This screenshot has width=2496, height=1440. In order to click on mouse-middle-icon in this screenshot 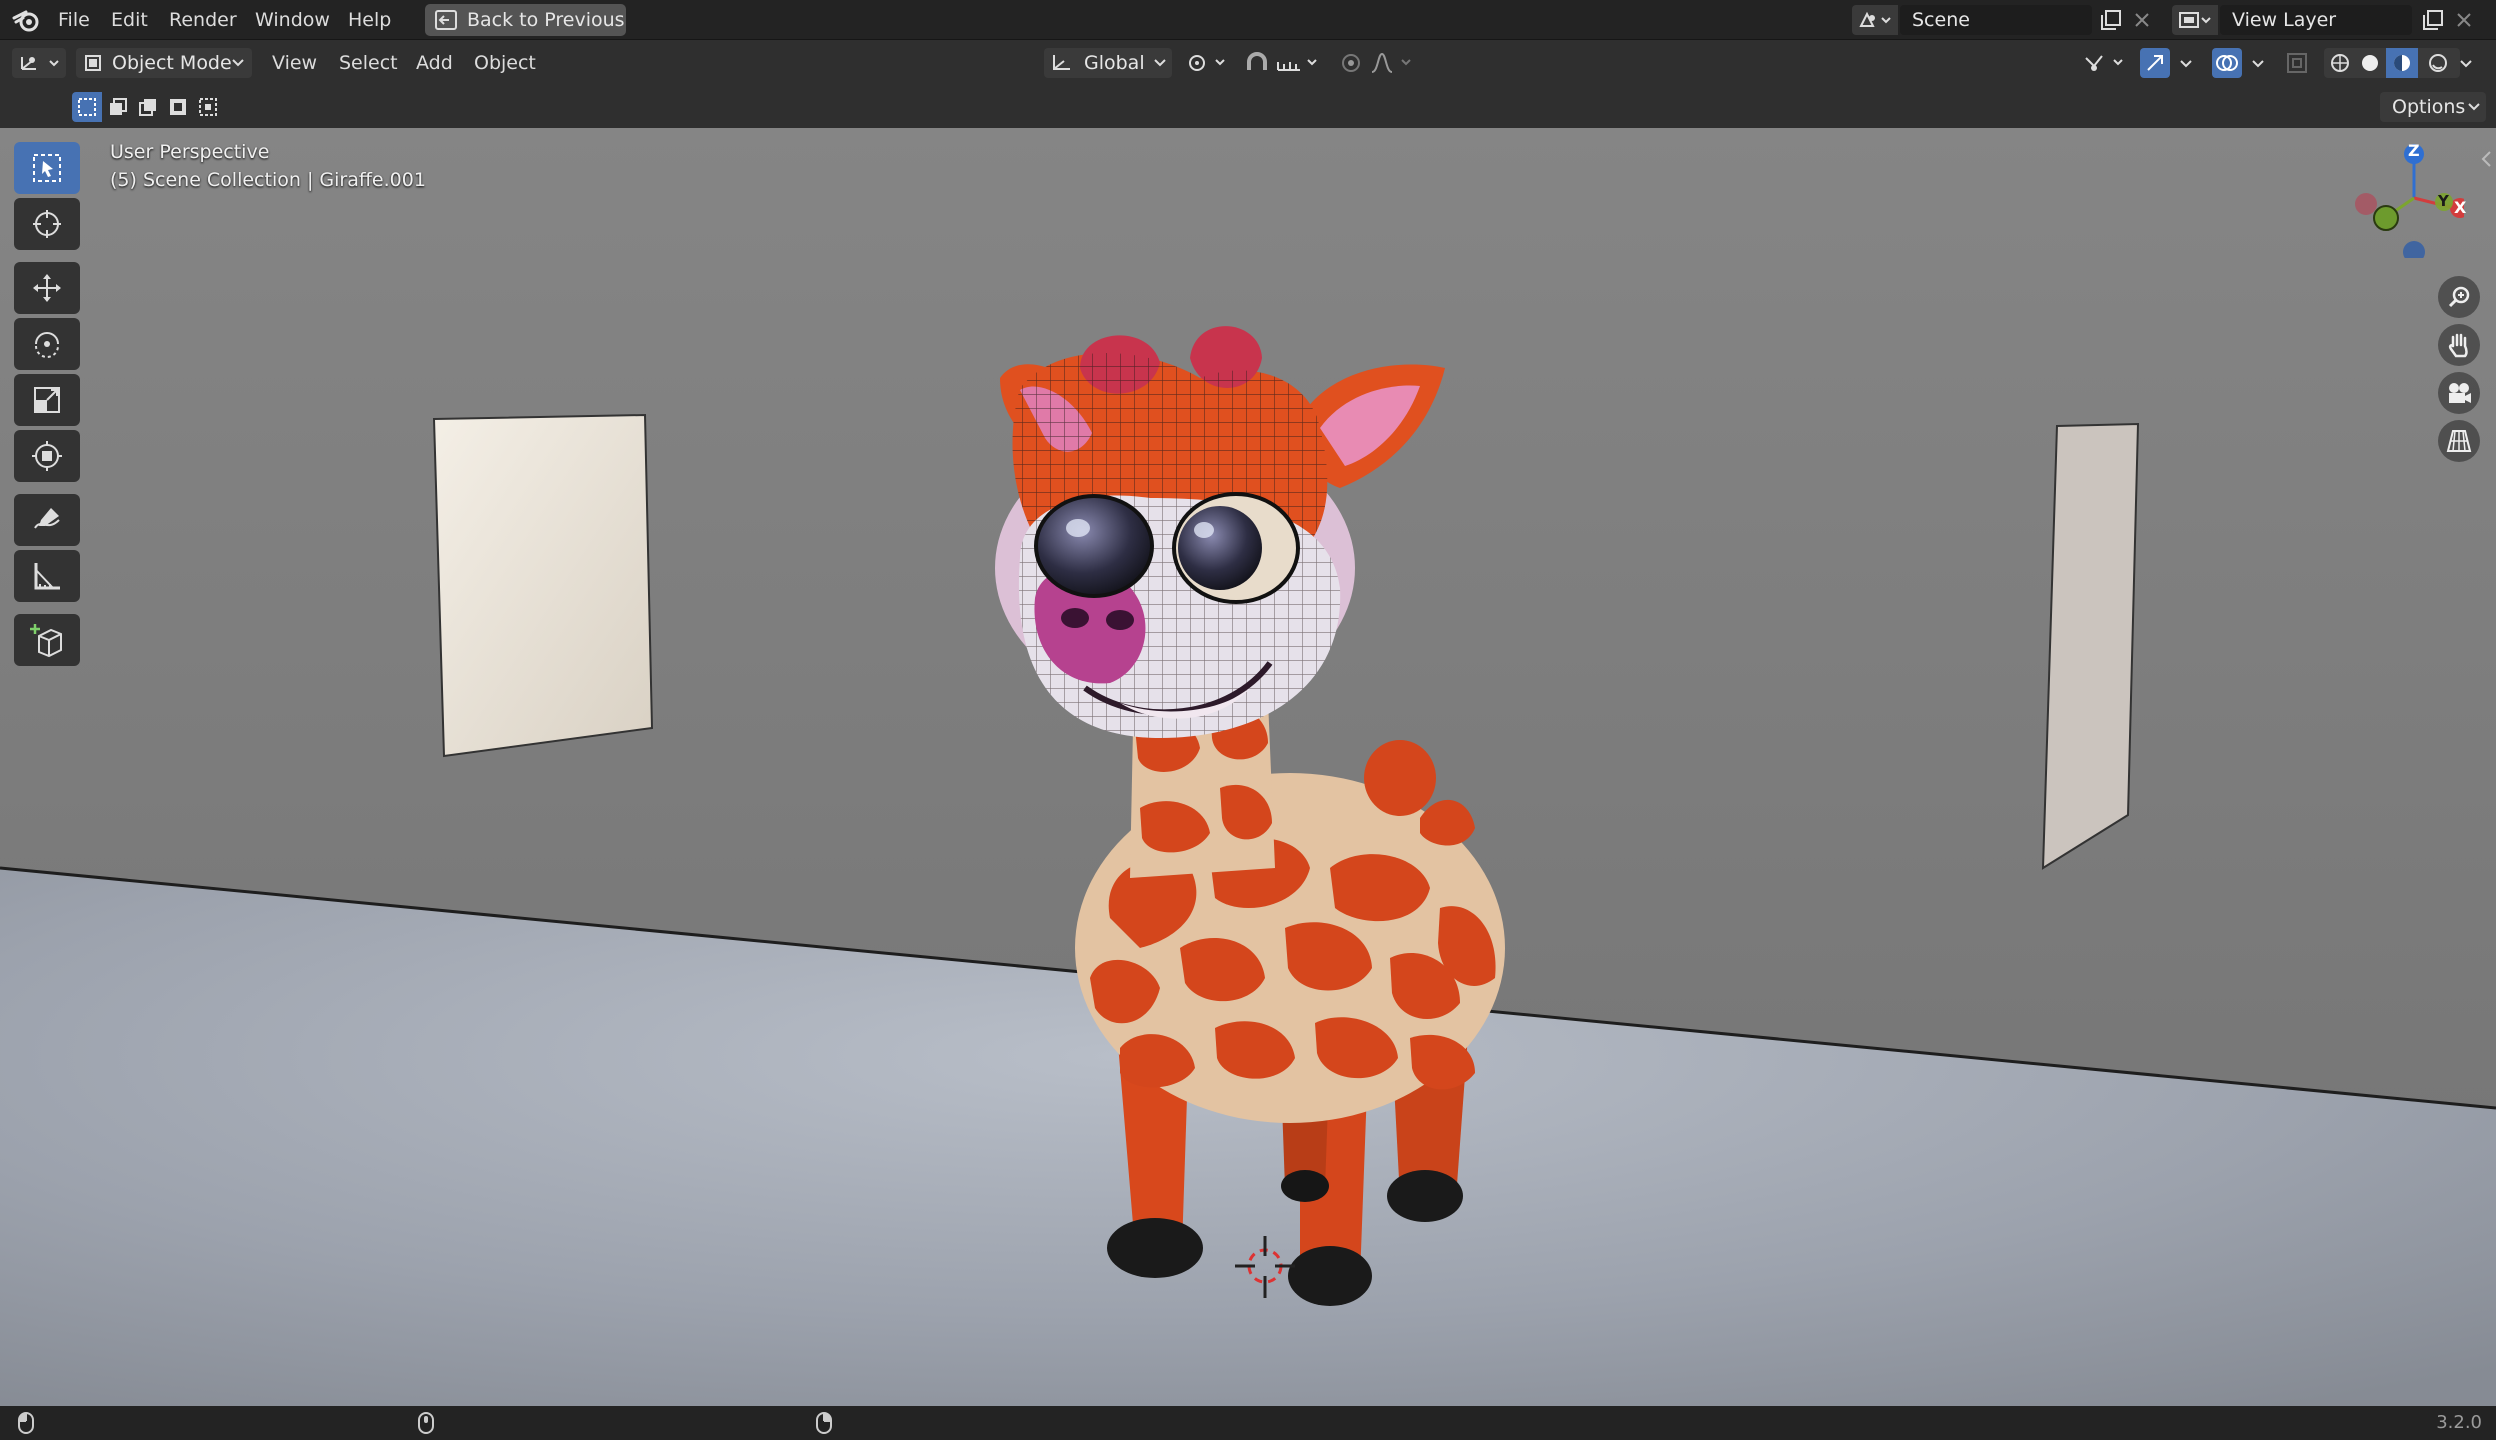, I will do `click(426, 1423)`.